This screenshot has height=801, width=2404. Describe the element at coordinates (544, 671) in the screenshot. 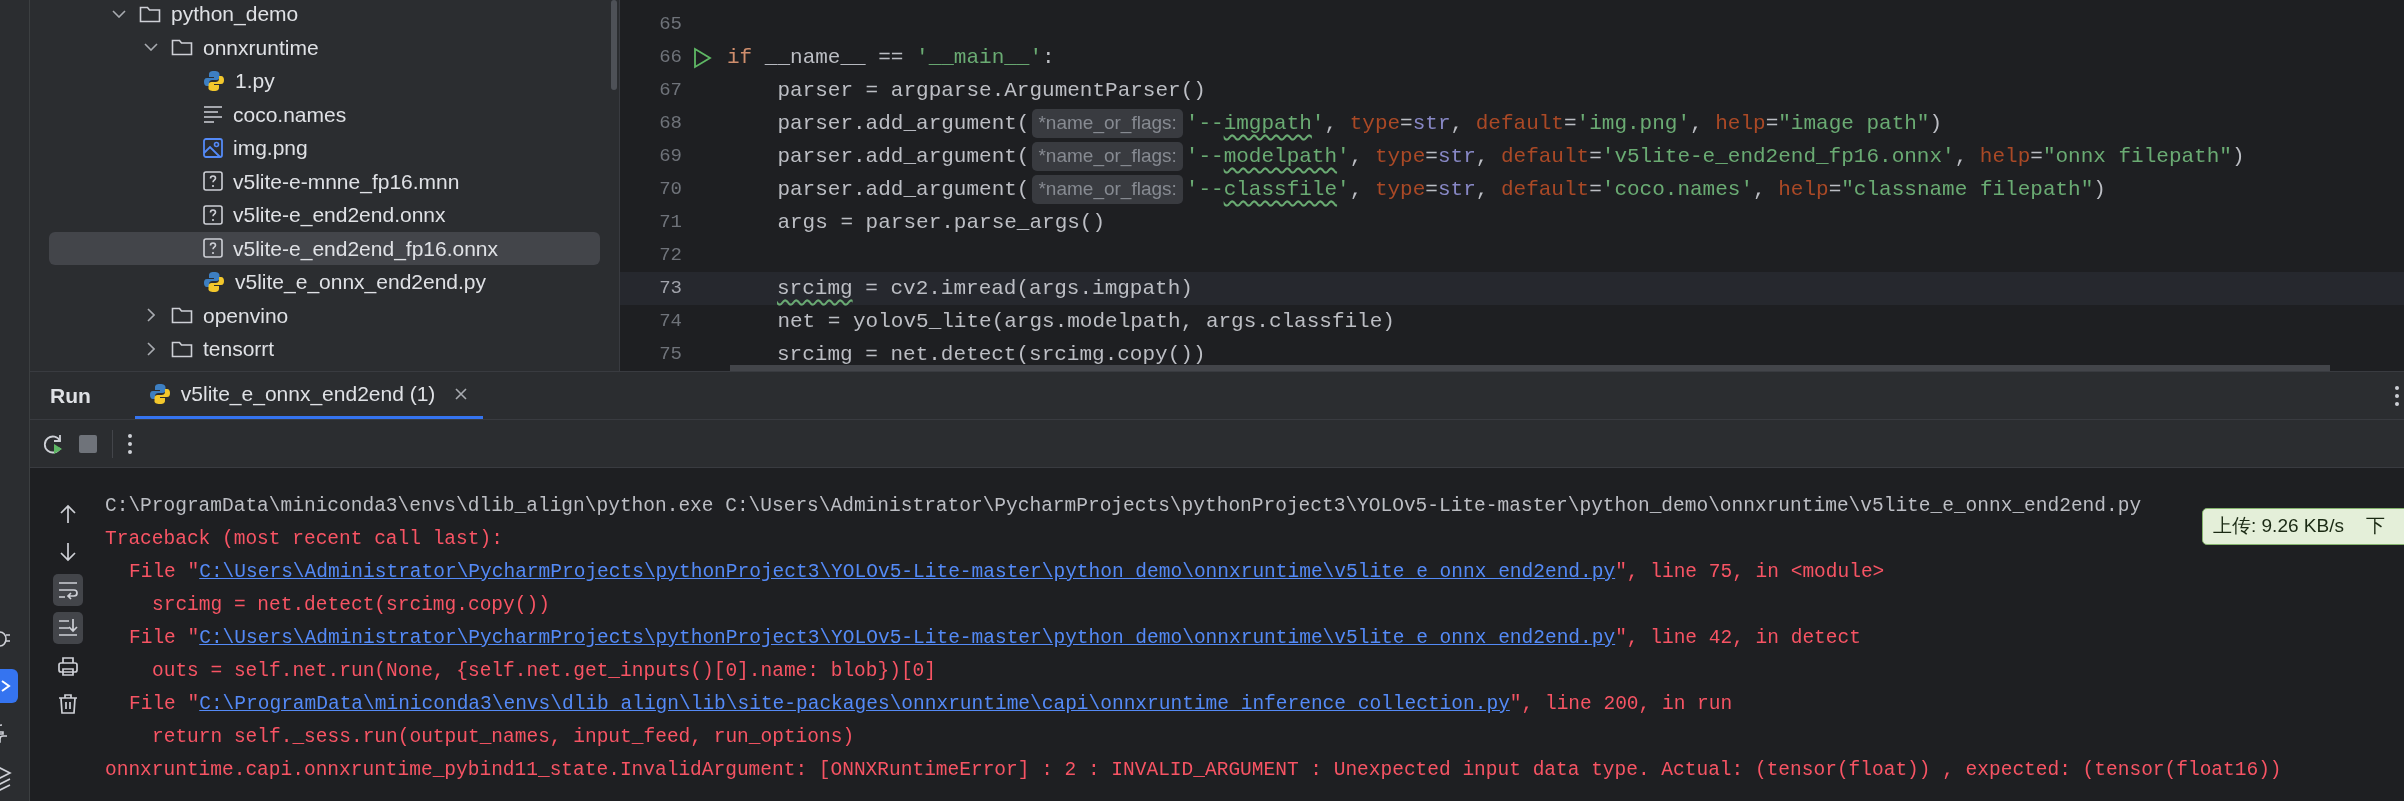

I see `console-text: outs = self.net.run(None, {self.net.get_inputs()[0].name: blob})[0]` at that location.